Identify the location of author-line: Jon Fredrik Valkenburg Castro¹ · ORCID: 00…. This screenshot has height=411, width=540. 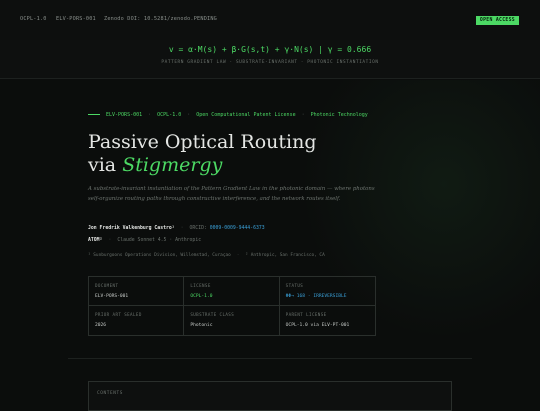
(176, 228).